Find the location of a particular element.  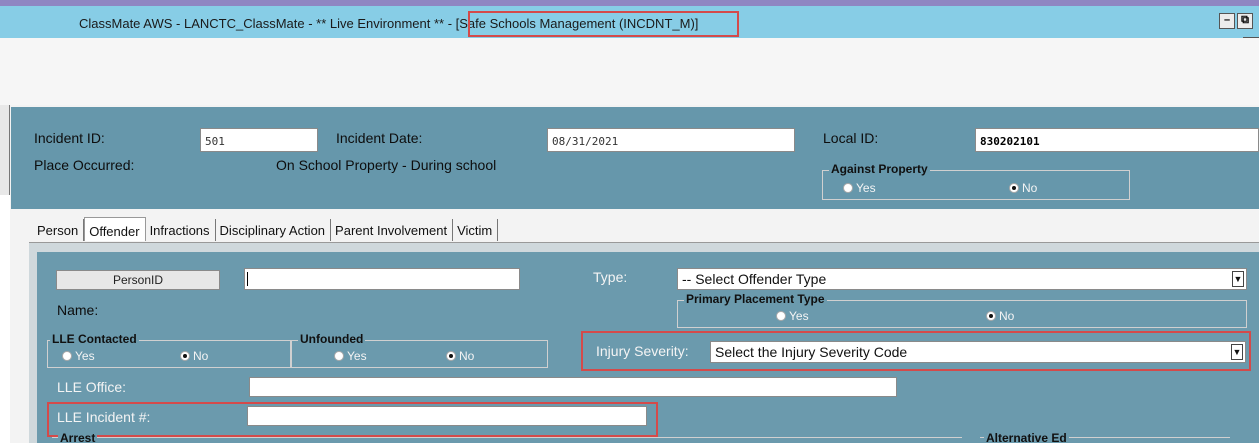

arrest-group-border is located at coordinates (507, 437).